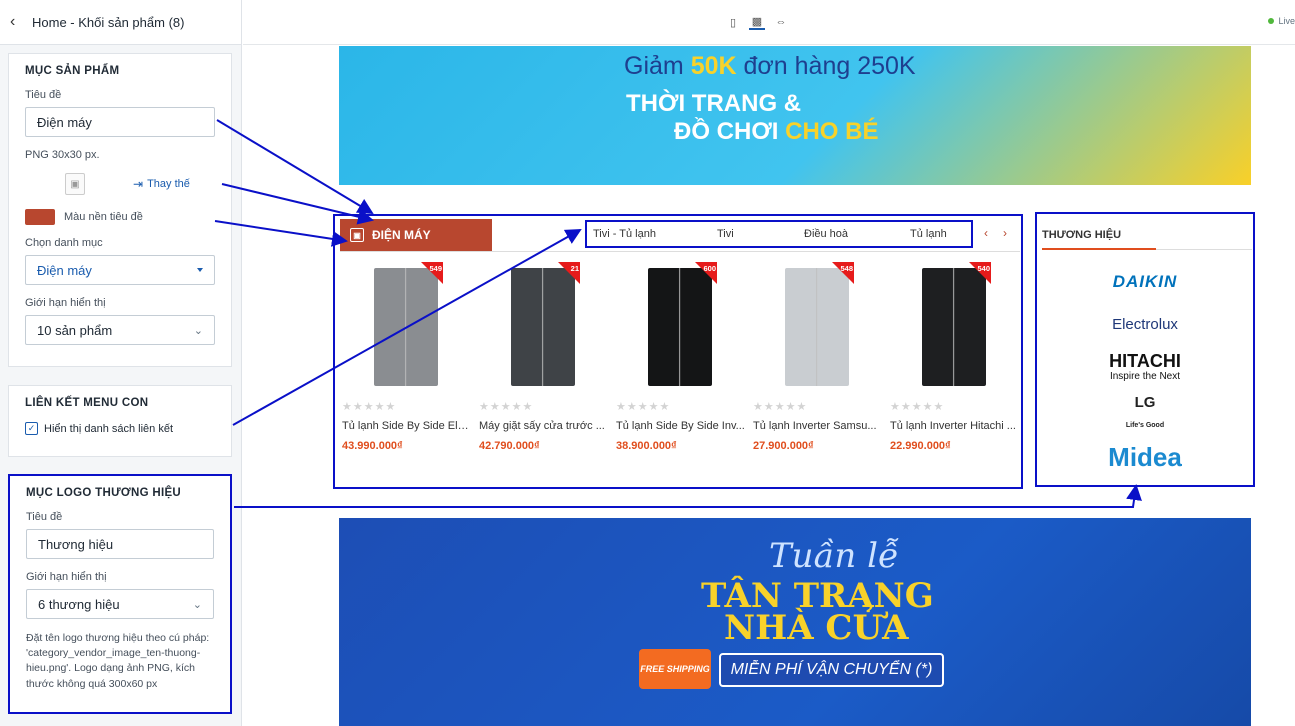 The image size is (1295, 726). Describe the element at coordinates (733, 22) in the screenshot. I see `mobile-icon: ▯` at that location.